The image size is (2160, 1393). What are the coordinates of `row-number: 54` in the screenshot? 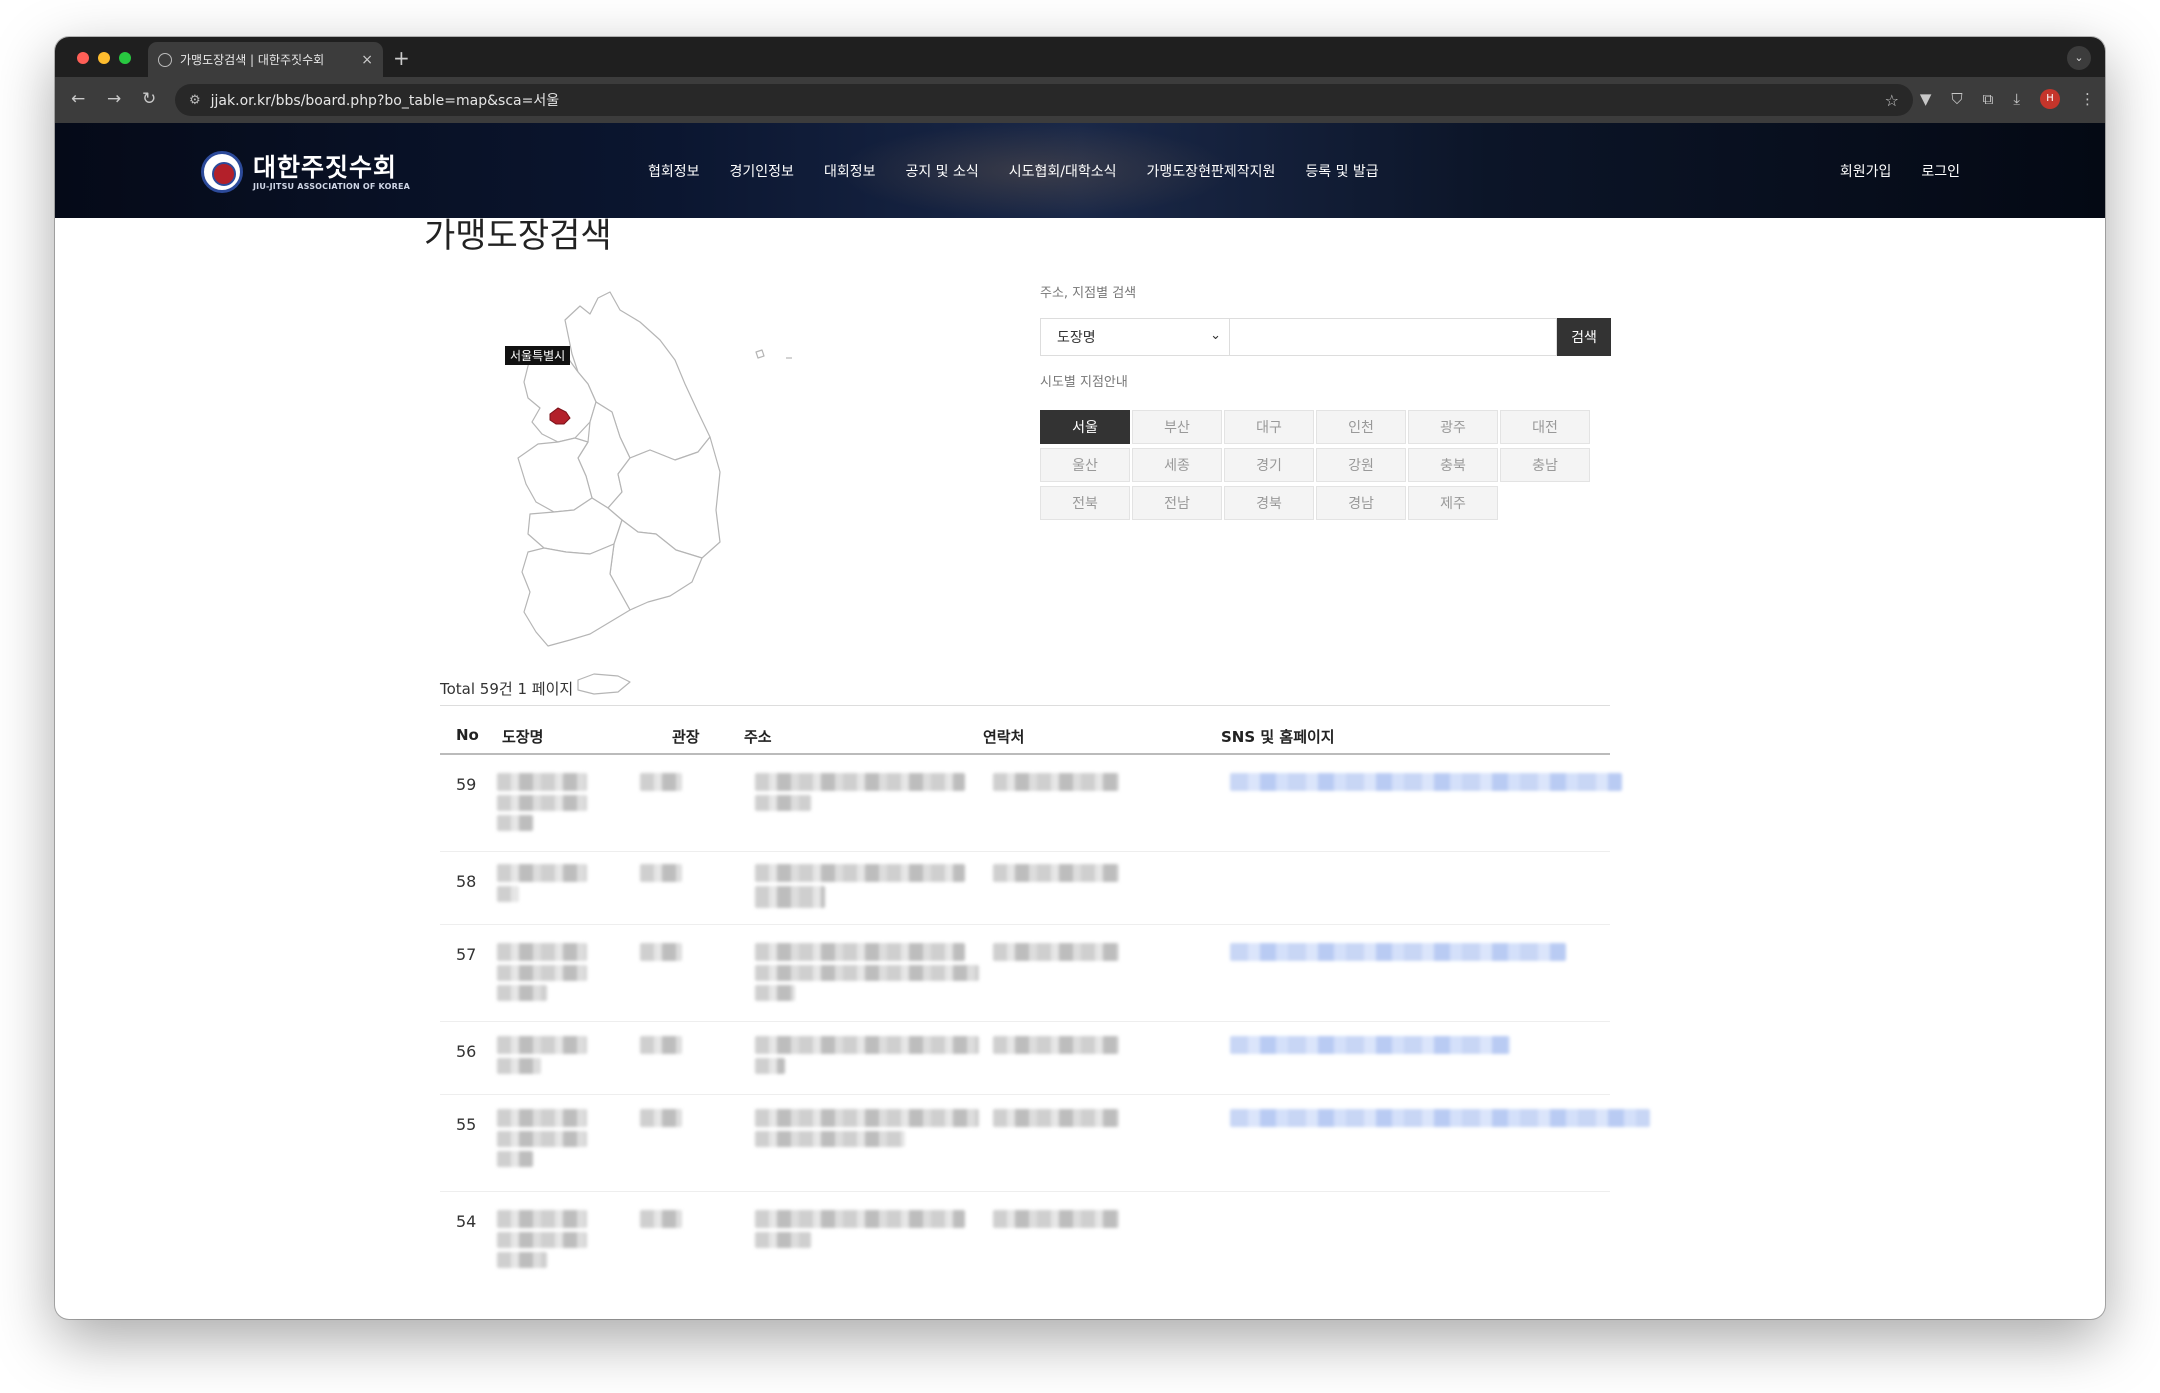 It's located at (466, 1221).